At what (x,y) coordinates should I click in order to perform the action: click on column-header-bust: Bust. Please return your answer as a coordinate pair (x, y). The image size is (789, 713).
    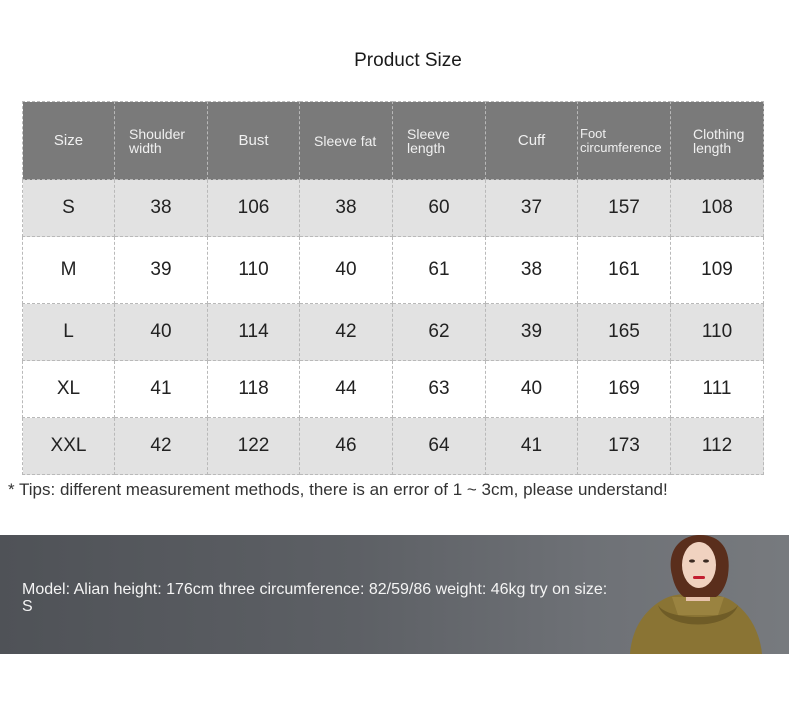
    Looking at the image, I should click on (253, 140).